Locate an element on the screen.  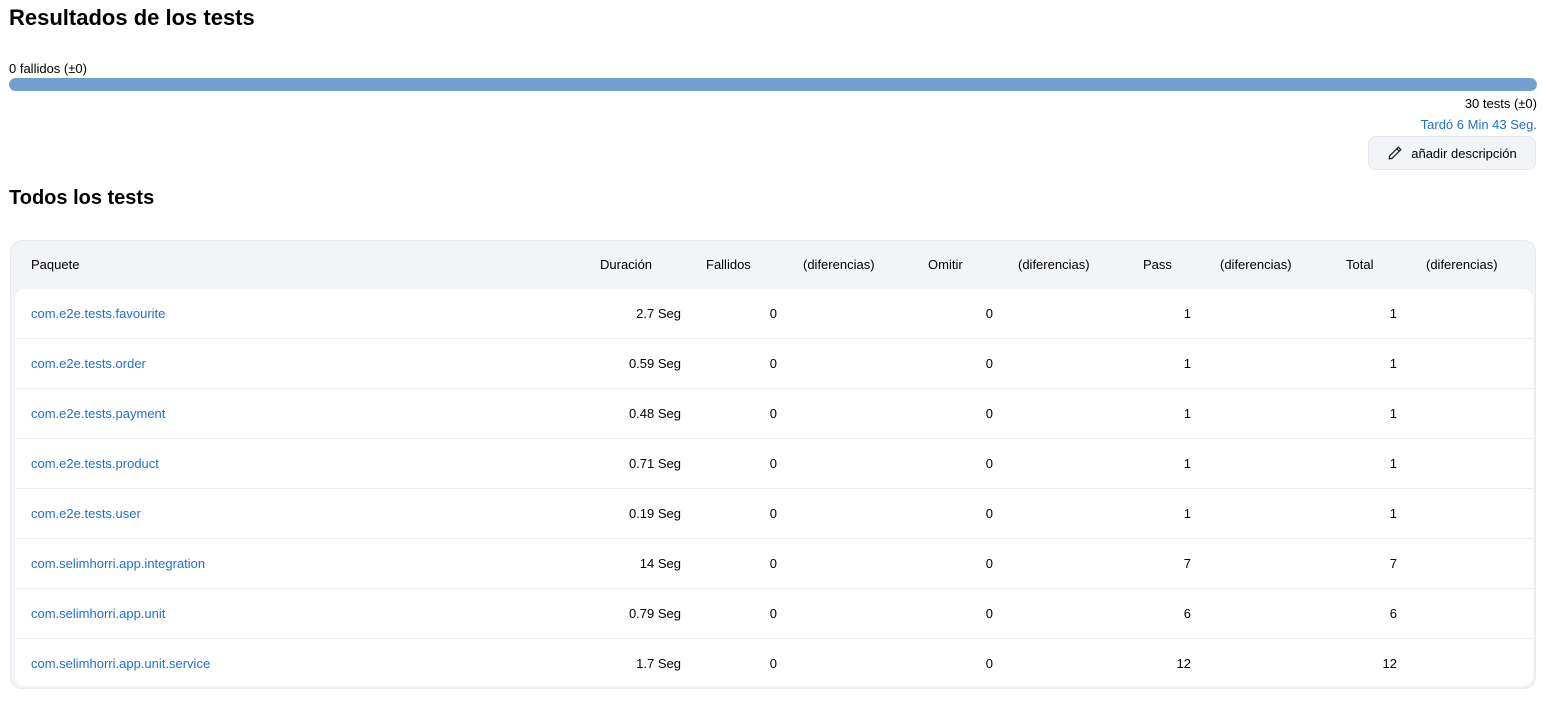
cell-pass: 6 is located at coordinates (1187, 613).